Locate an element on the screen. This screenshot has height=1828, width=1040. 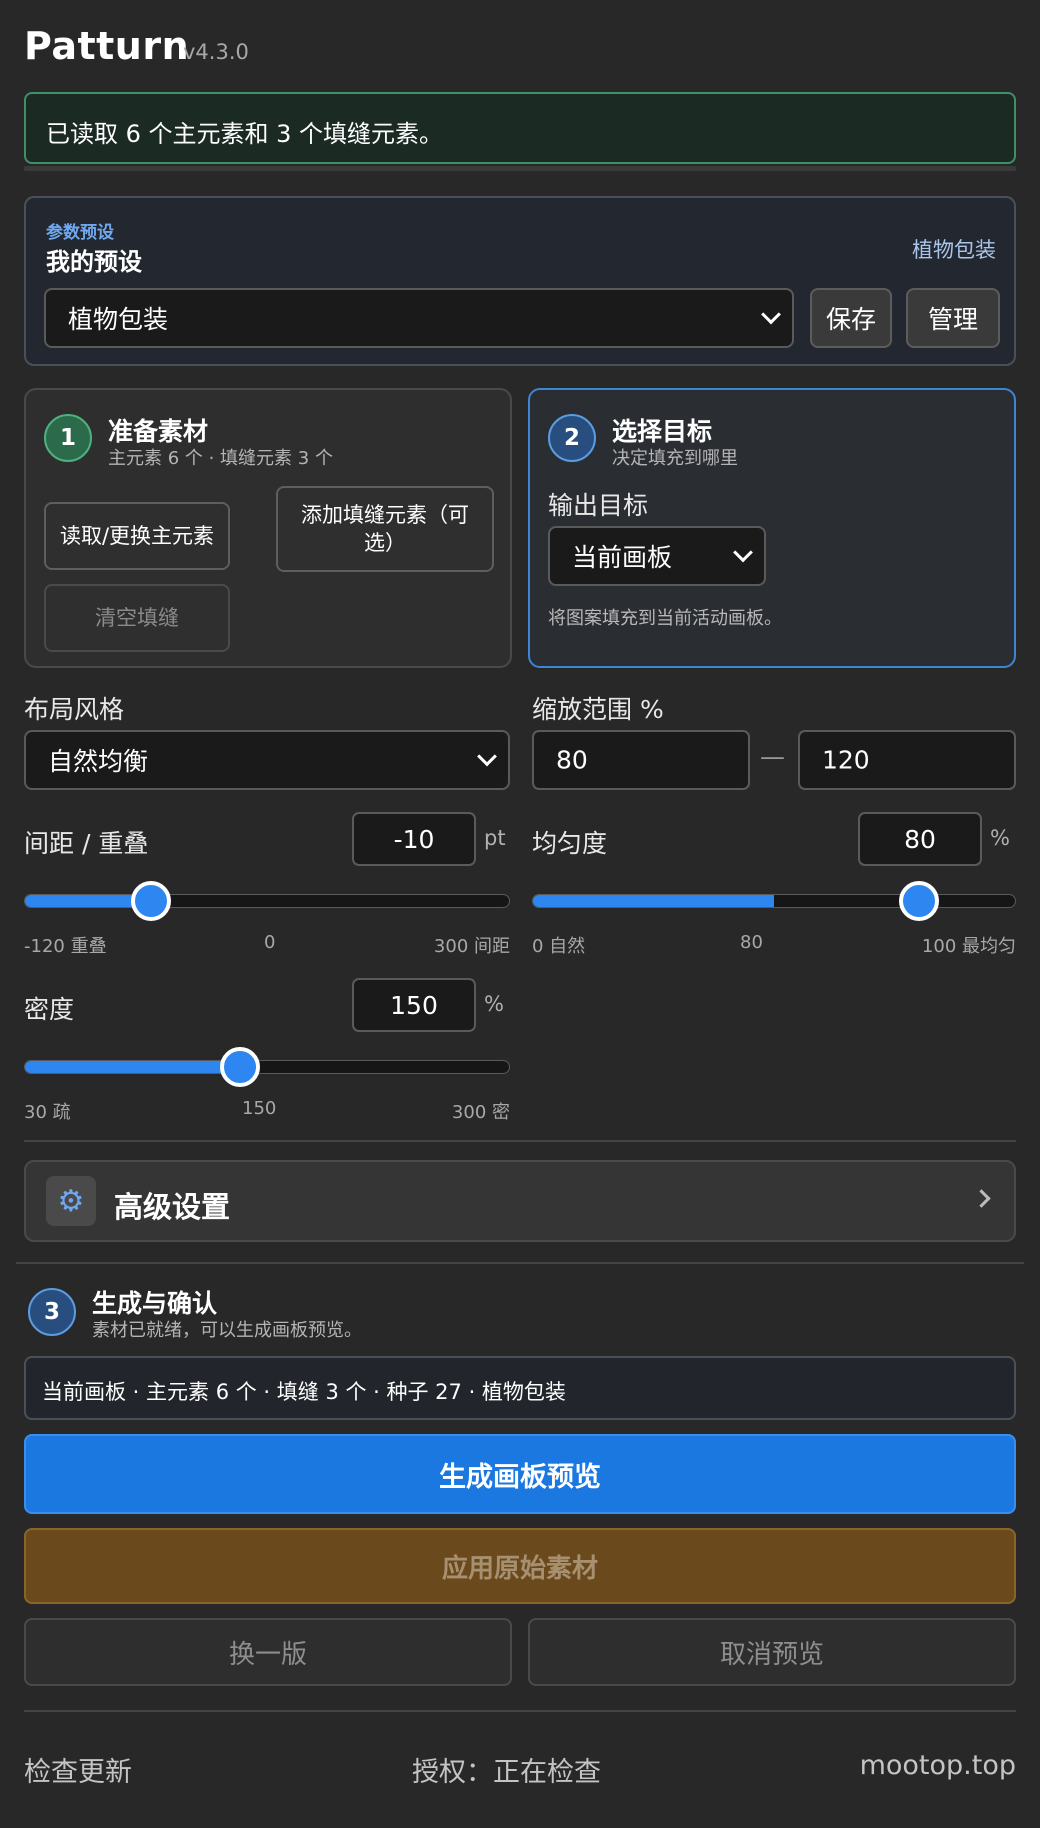
density-label: 密度 is located at coordinates (49, 1009).